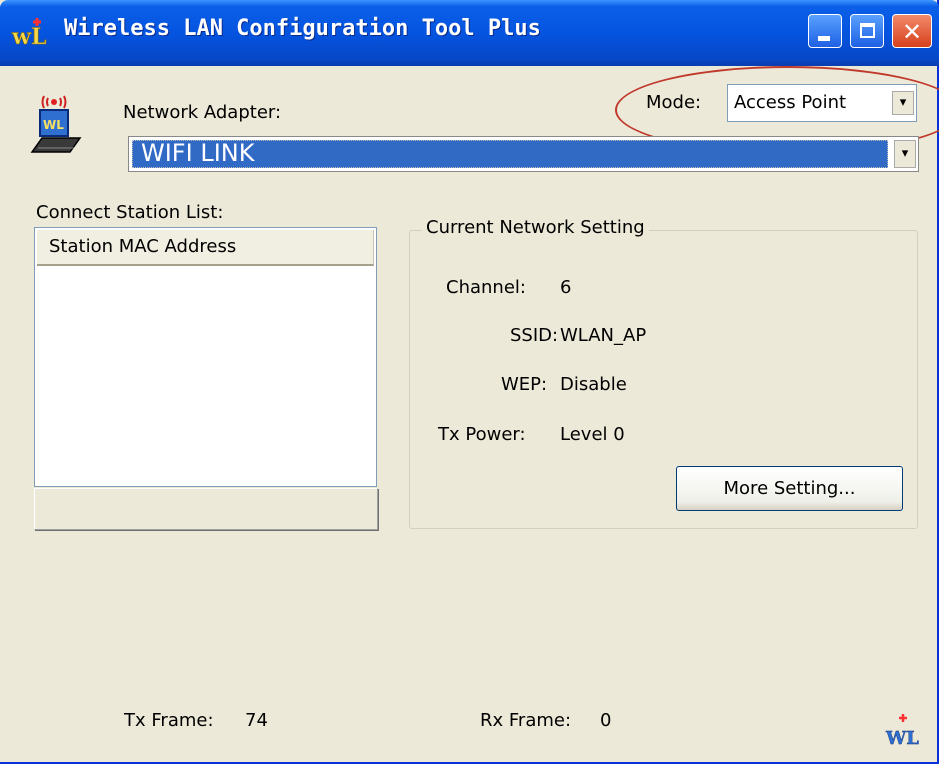  I want to click on tx-power-value: Level 0, so click(592, 434).